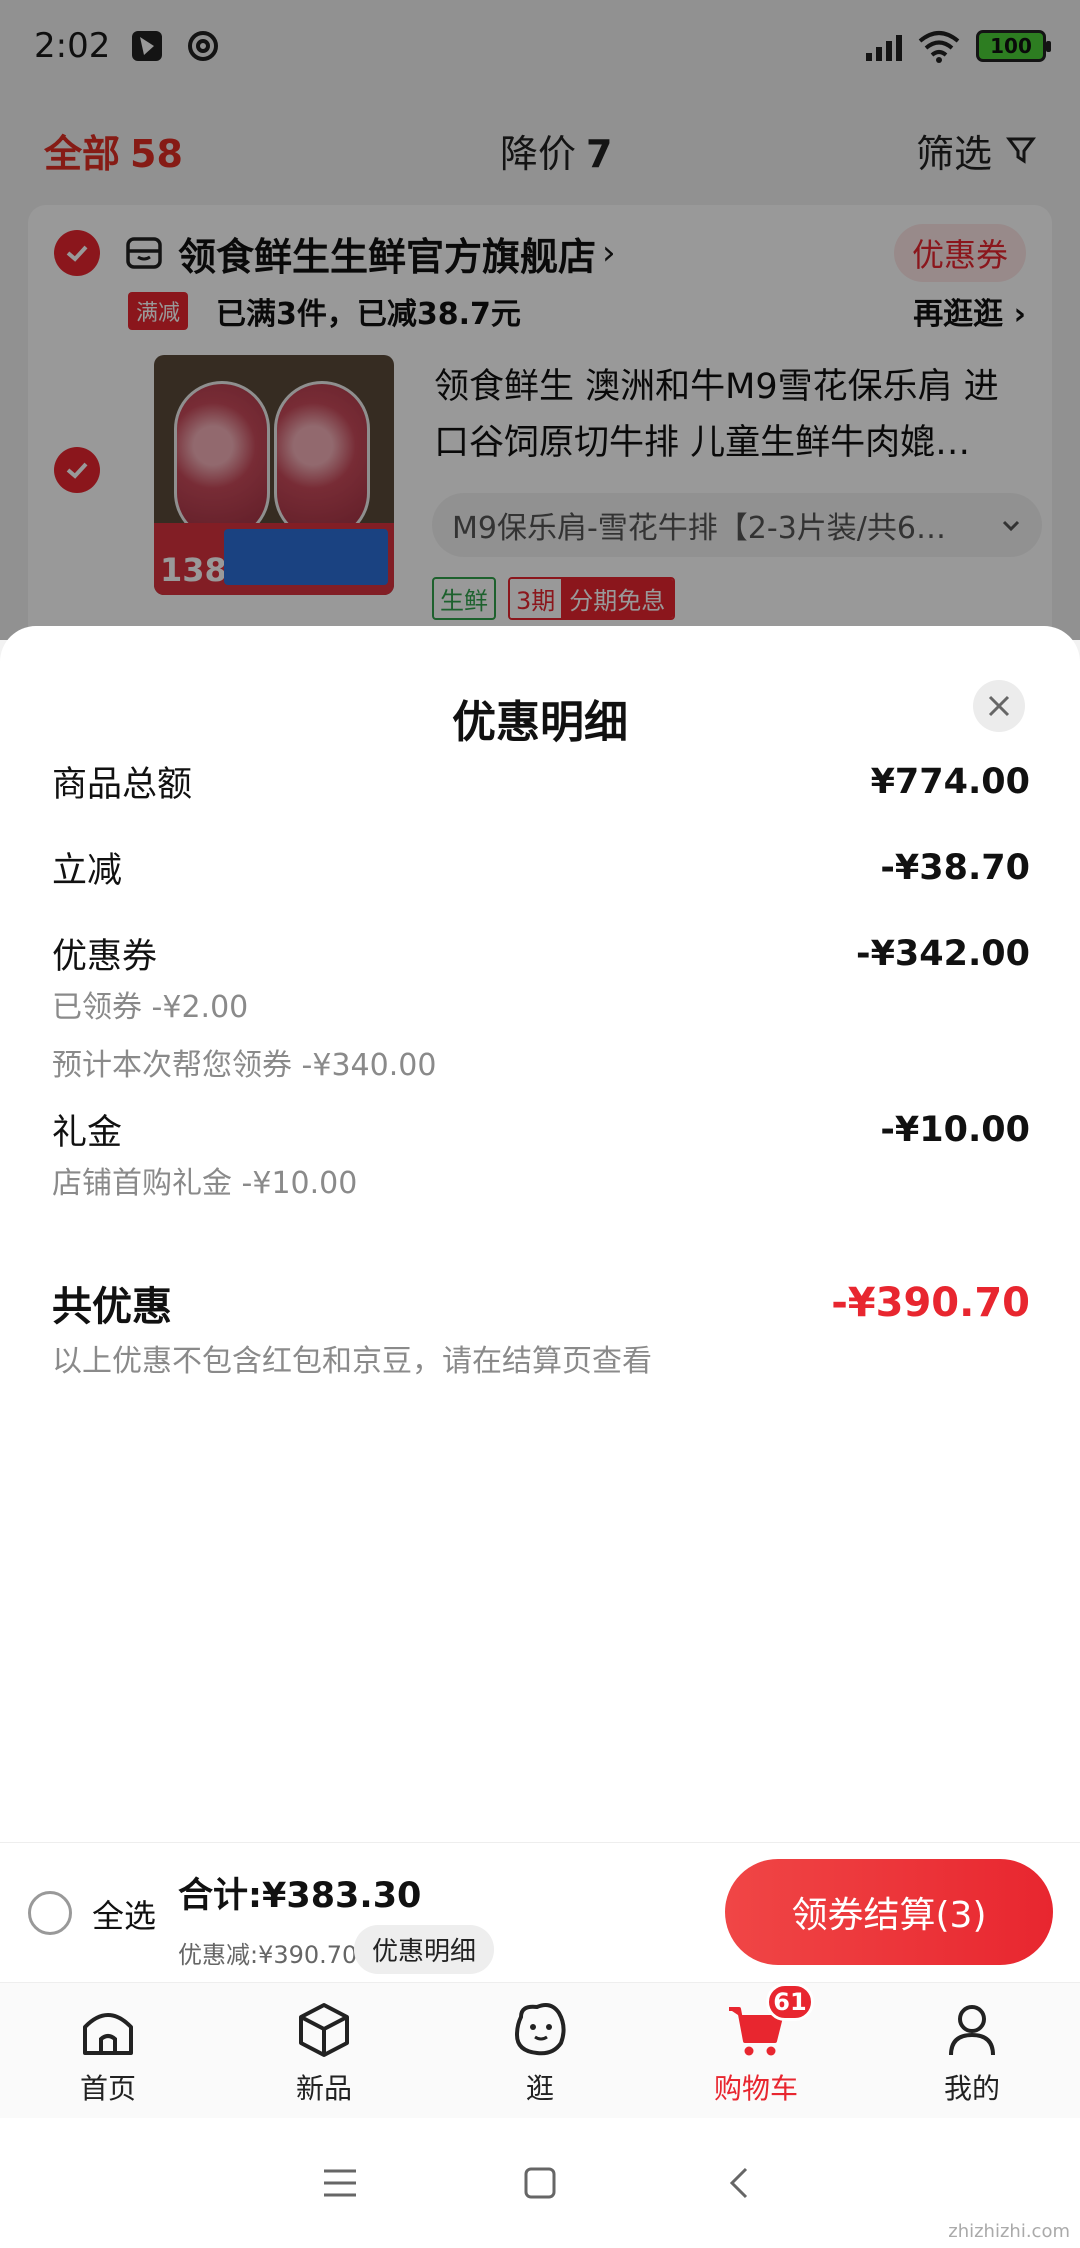  Describe the element at coordinates (352, 1361) in the screenshot. I see `discount-note: 以上优惠不包含红包和京豆，请在结算页查看` at that location.